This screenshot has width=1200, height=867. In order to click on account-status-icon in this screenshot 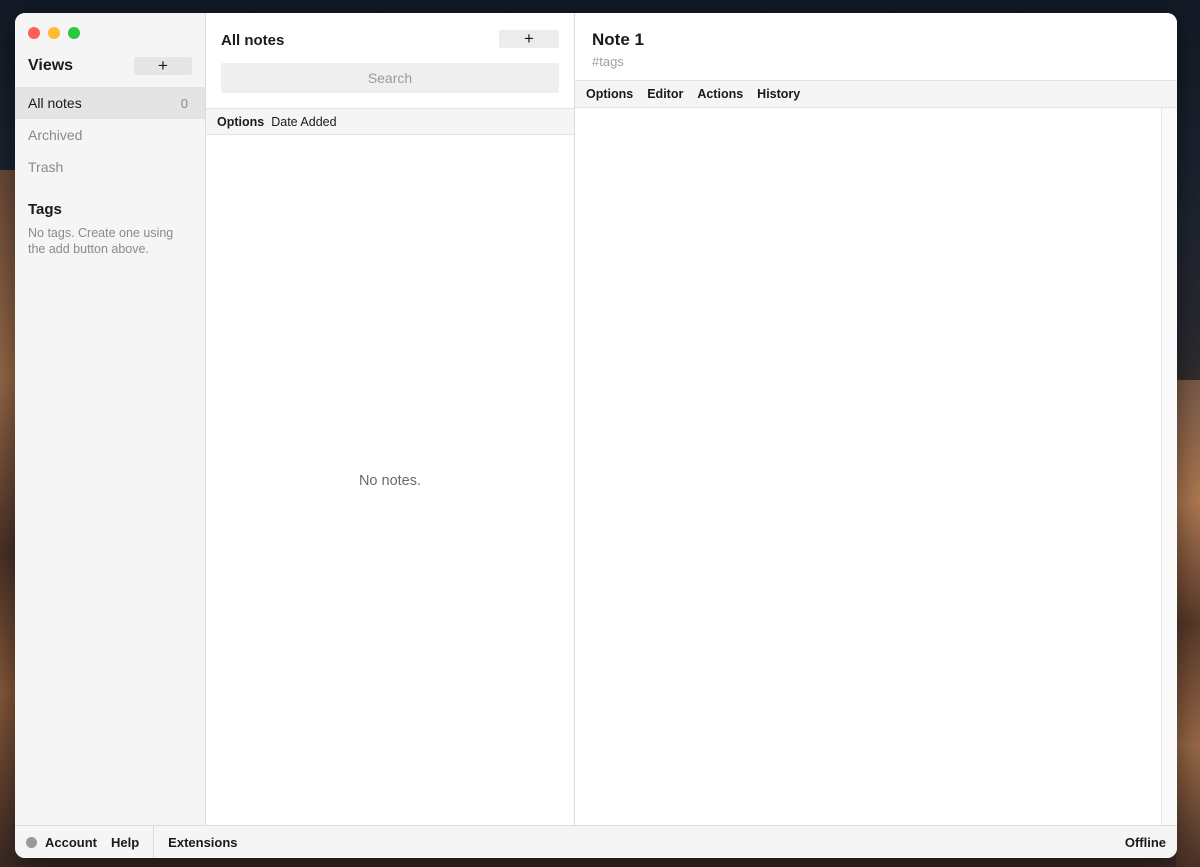, I will do `click(31, 842)`.